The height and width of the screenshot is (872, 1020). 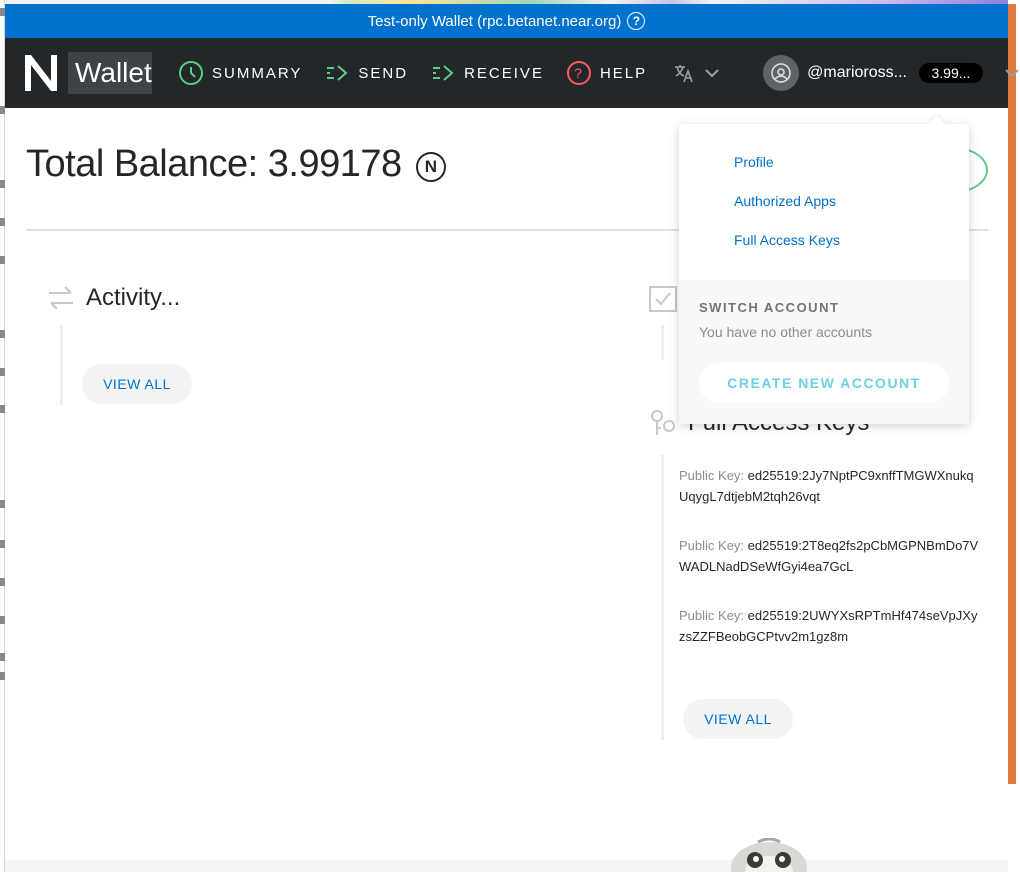 What do you see at coordinates (663, 299) in the screenshot?
I see `checkbox-icon` at bounding box center [663, 299].